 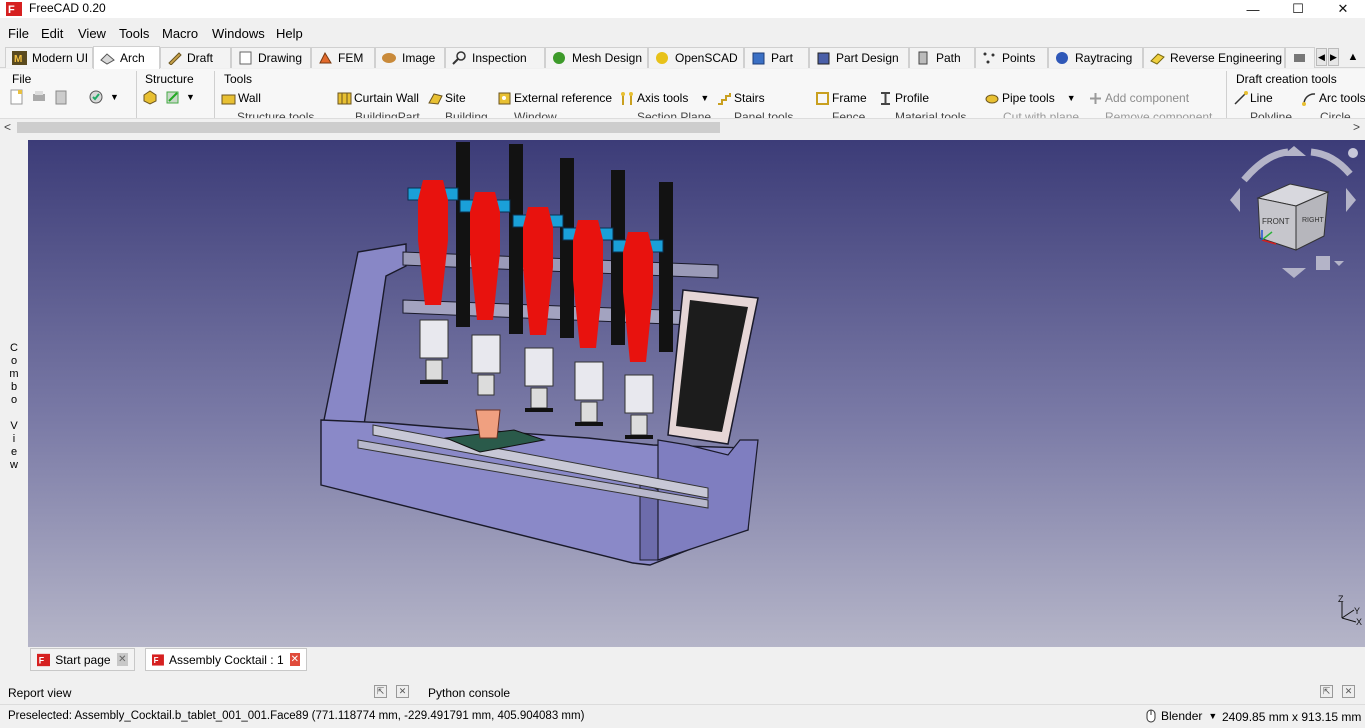 What do you see at coordinates (271, 57) in the screenshot?
I see `tab-drawing: Drawing` at bounding box center [271, 57].